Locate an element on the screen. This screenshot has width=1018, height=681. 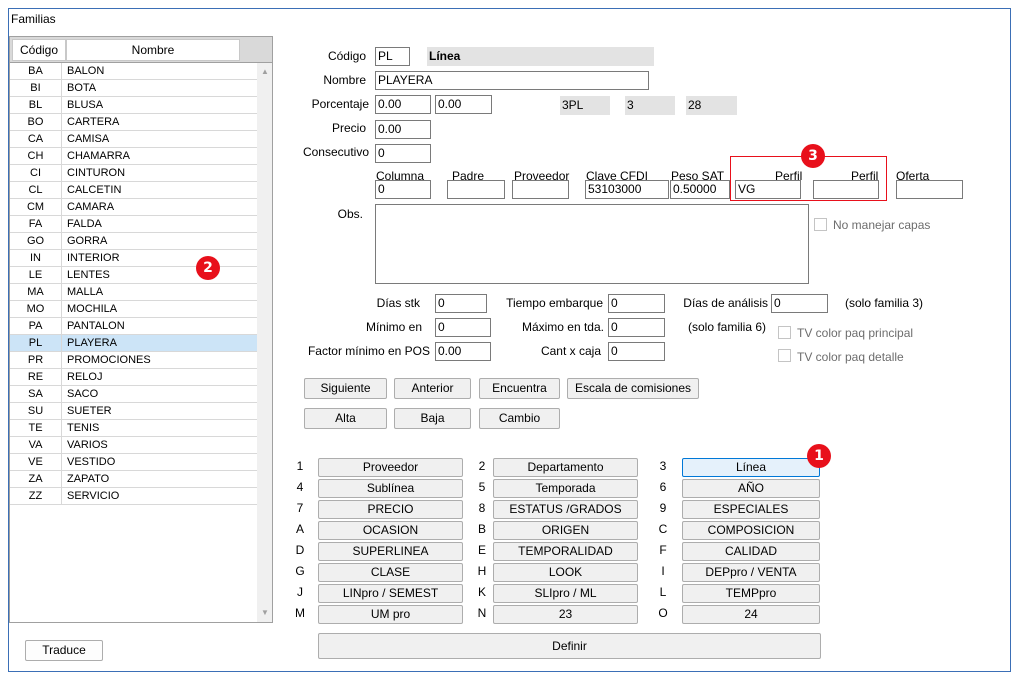
family-button: OCASION is located at coordinates (390, 530).